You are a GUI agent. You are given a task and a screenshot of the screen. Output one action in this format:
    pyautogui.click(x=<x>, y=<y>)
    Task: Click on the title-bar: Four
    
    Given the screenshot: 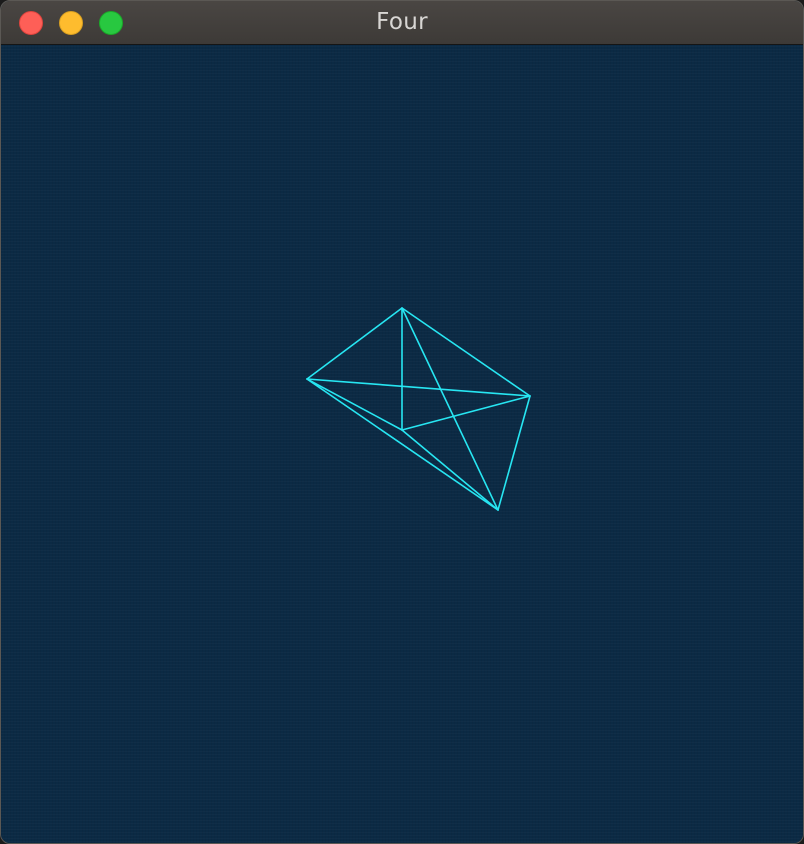 What is the action you would take?
    pyautogui.click(x=402, y=23)
    